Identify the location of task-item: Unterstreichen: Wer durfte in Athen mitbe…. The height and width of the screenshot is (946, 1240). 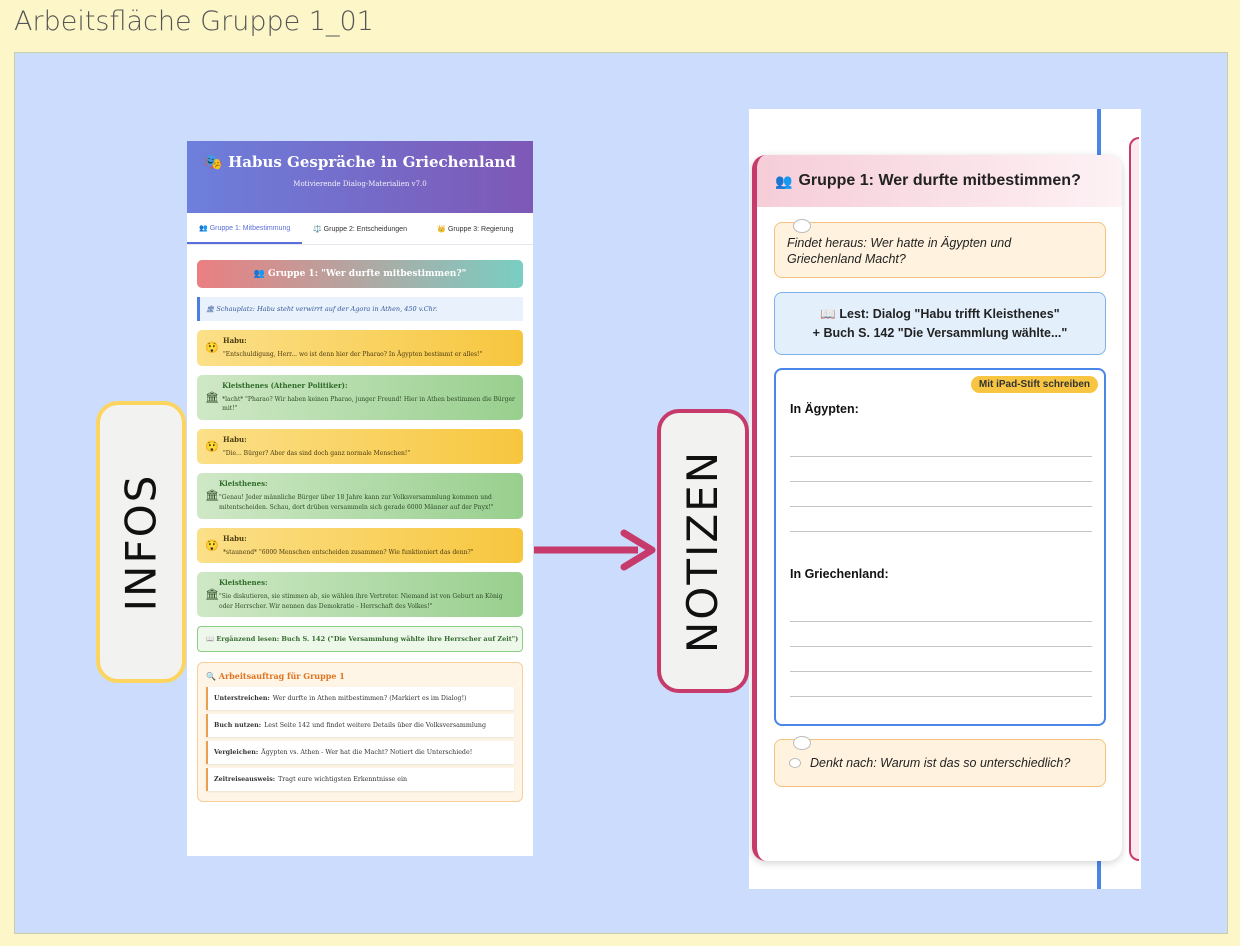
(360, 699).